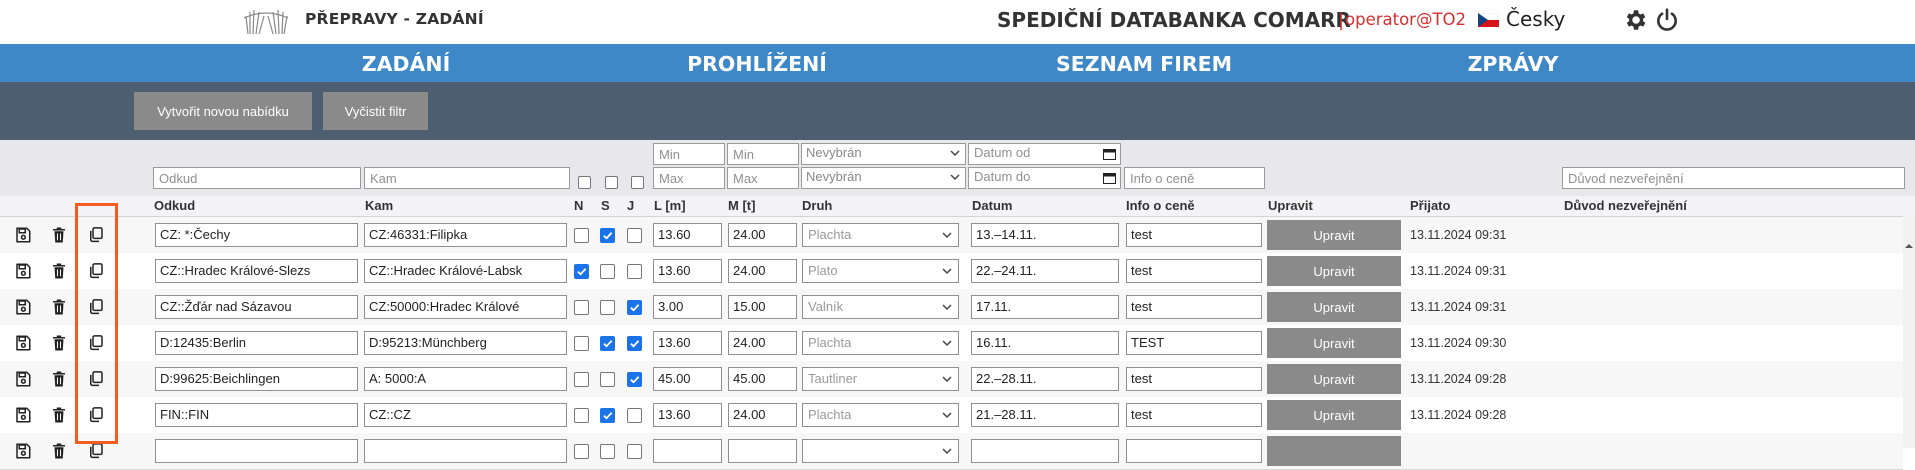  Describe the element at coordinates (1667, 20) in the screenshot. I see `power-icon` at that location.